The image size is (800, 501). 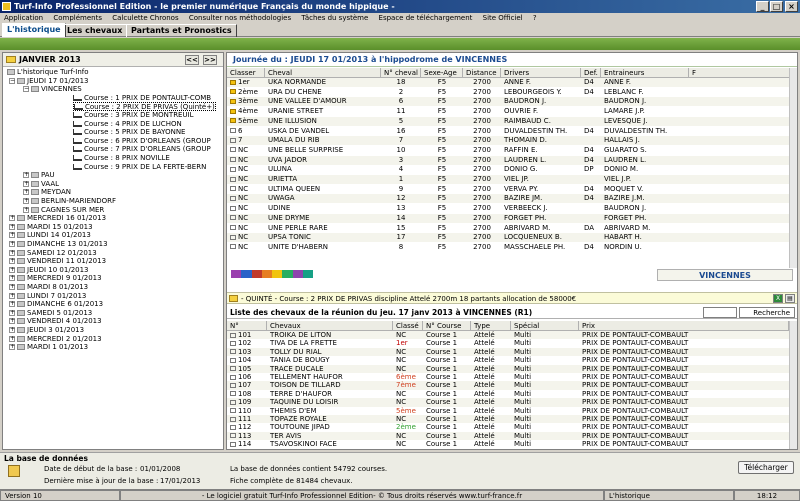 I want to click on menu-calculette: Calculette Chronos, so click(x=145, y=18).